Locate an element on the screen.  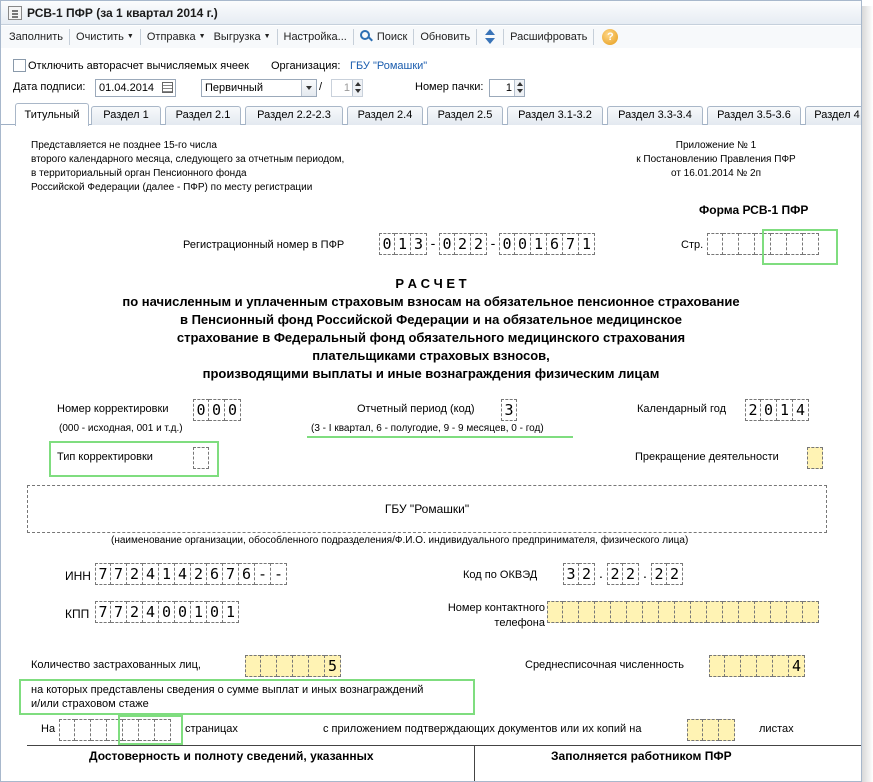
organization-link: ГБУ "Ромашки" is located at coordinates (388, 66).